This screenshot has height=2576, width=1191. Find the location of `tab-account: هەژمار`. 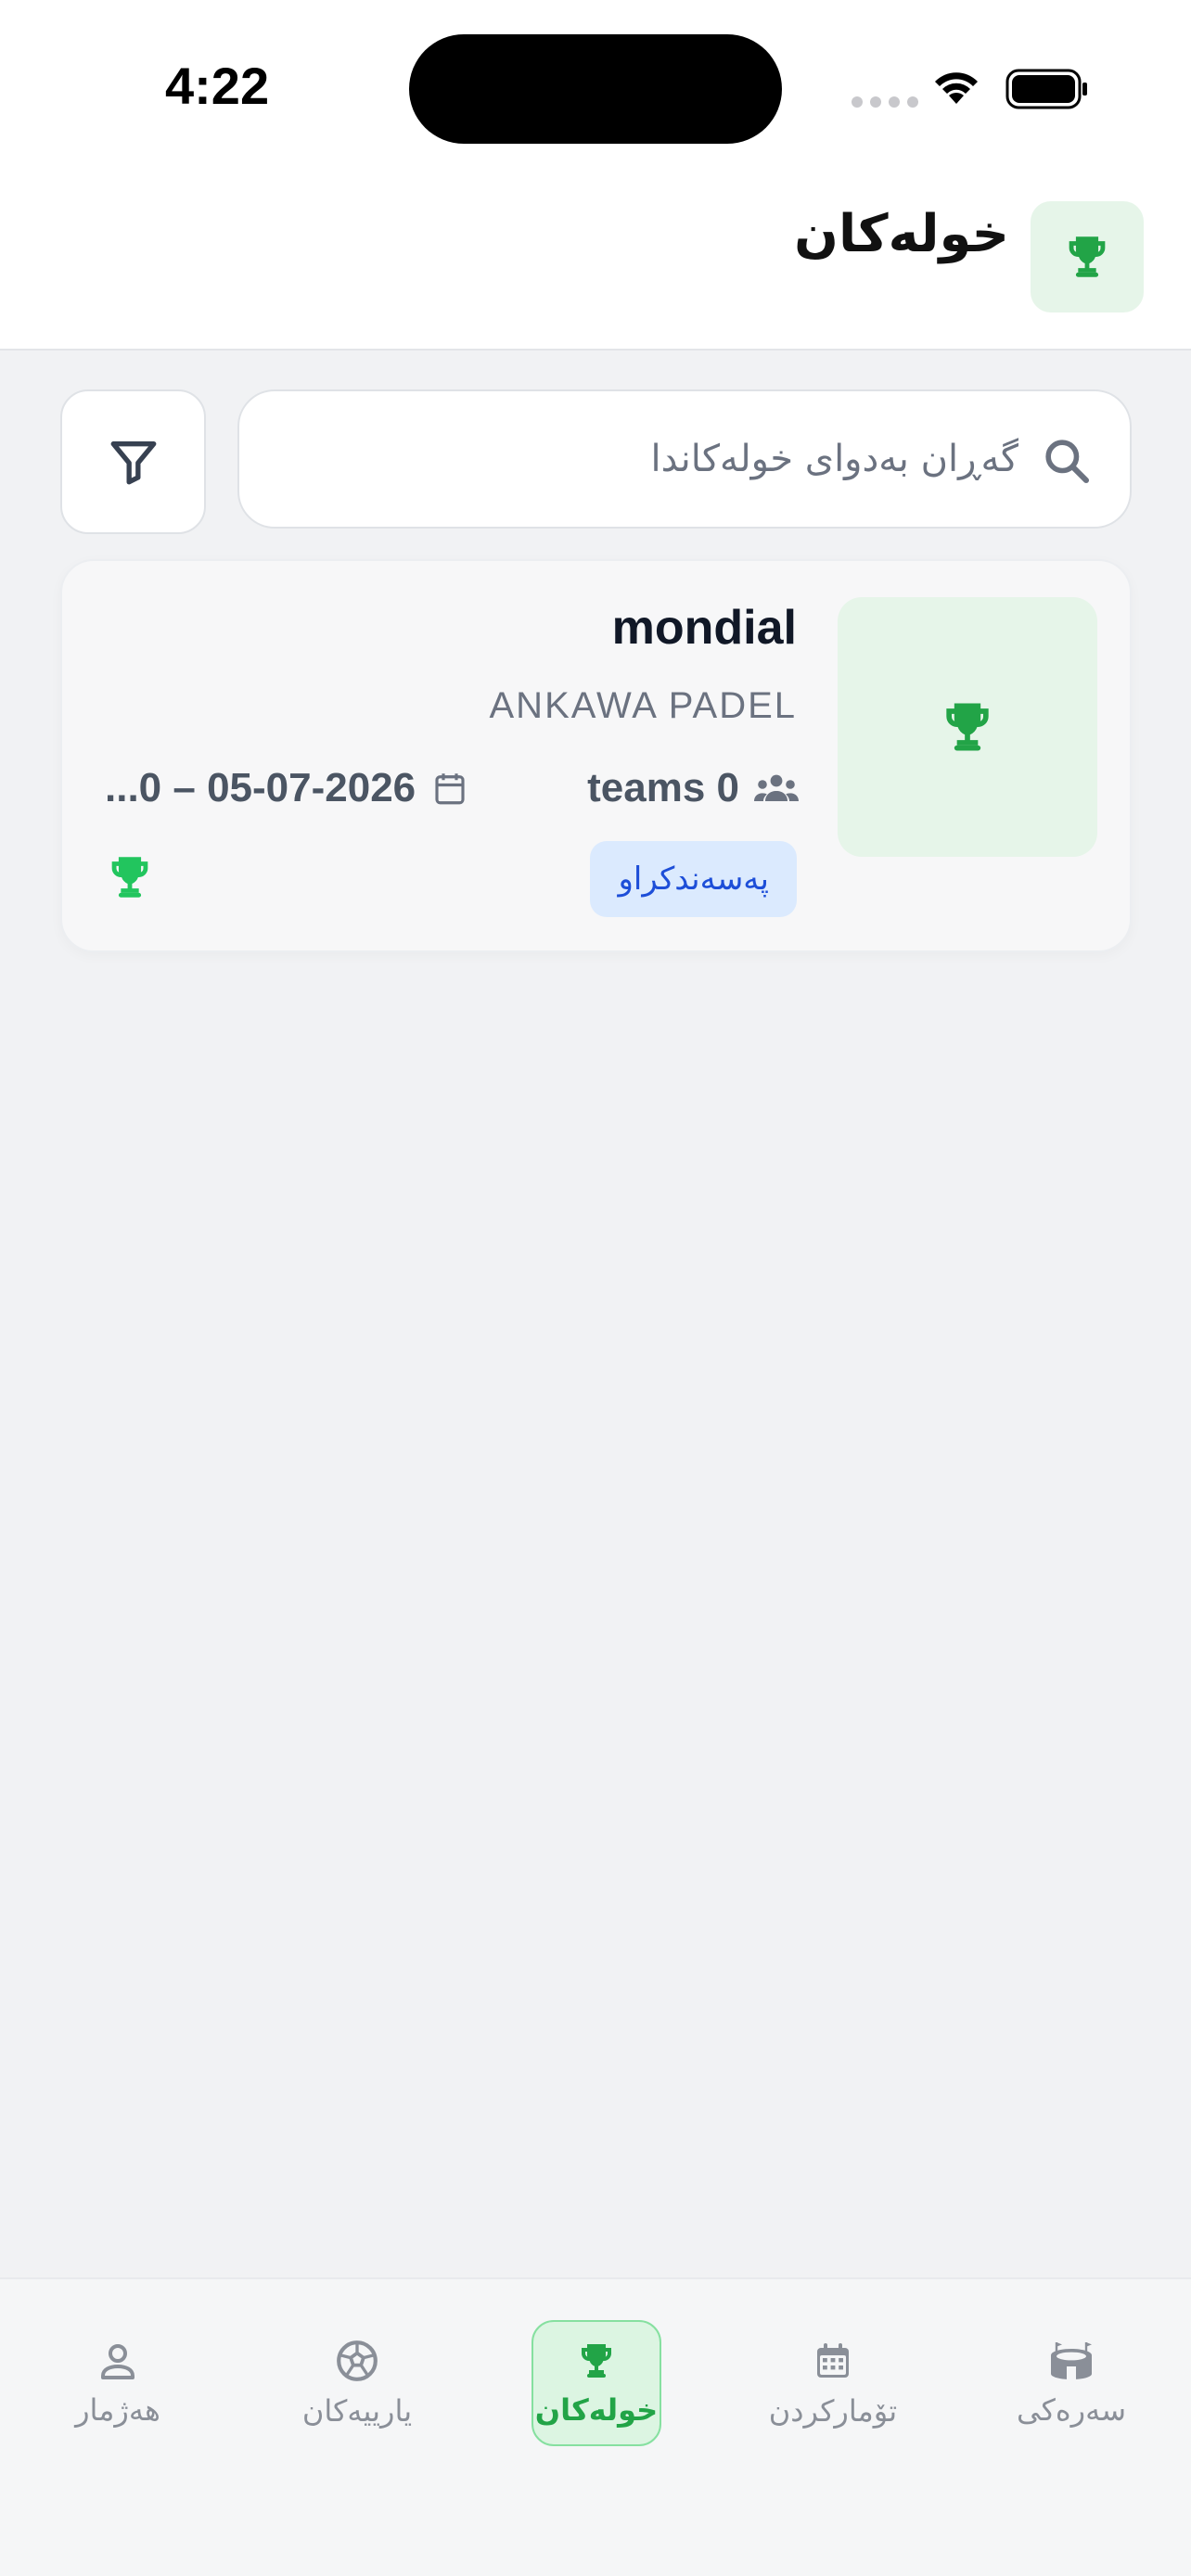

tab-account: هەژمار is located at coordinates (118, 2383).